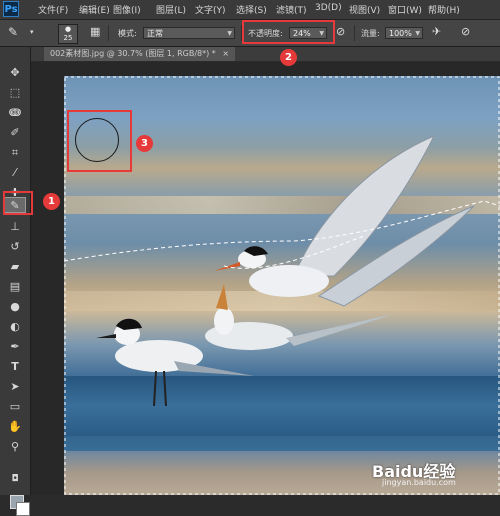 The image size is (500, 516). I want to click on menu-file: 文件(F), so click(53, 9).